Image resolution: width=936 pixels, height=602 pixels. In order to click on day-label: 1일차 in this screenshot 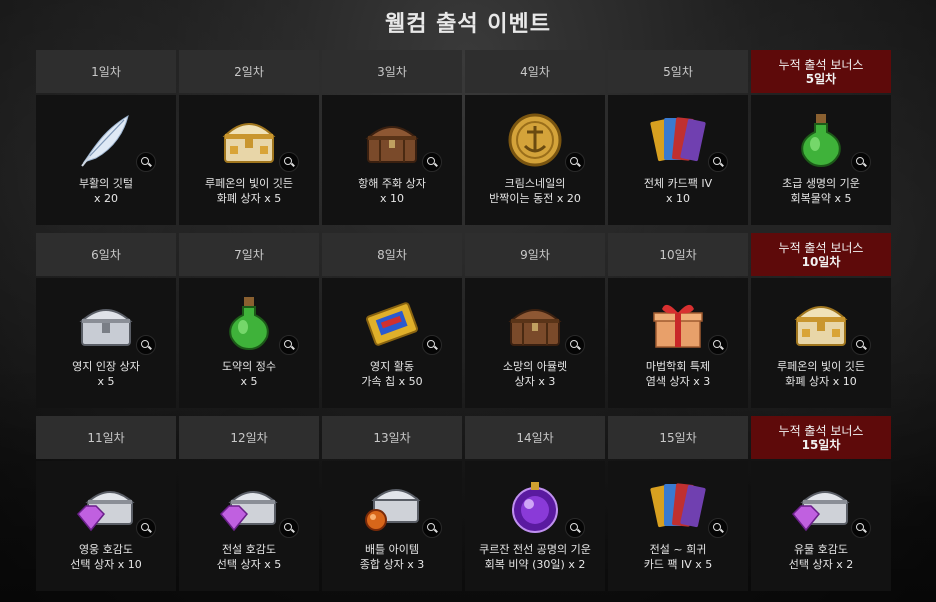, I will do `click(106, 72)`.